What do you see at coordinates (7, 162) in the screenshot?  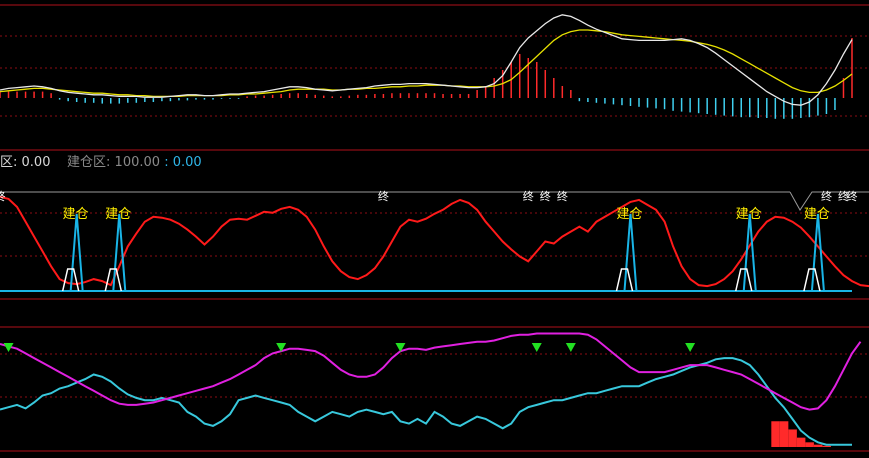 I see `legend-series1-label: 区` at bounding box center [7, 162].